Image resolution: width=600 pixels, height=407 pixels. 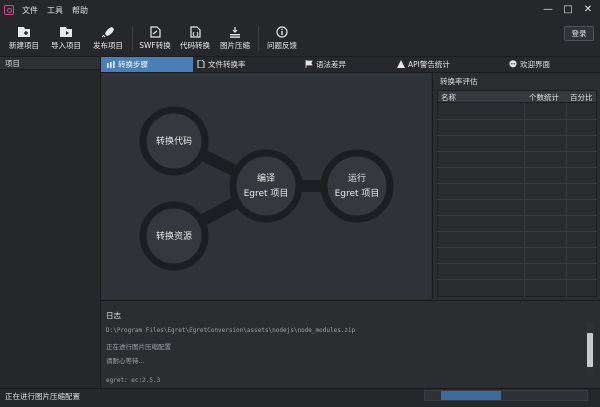 What do you see at coordinates (133, 380) in the screenshot?
I see `log-version: egret: ec:2.5.3` at bounding box center [133, 380].